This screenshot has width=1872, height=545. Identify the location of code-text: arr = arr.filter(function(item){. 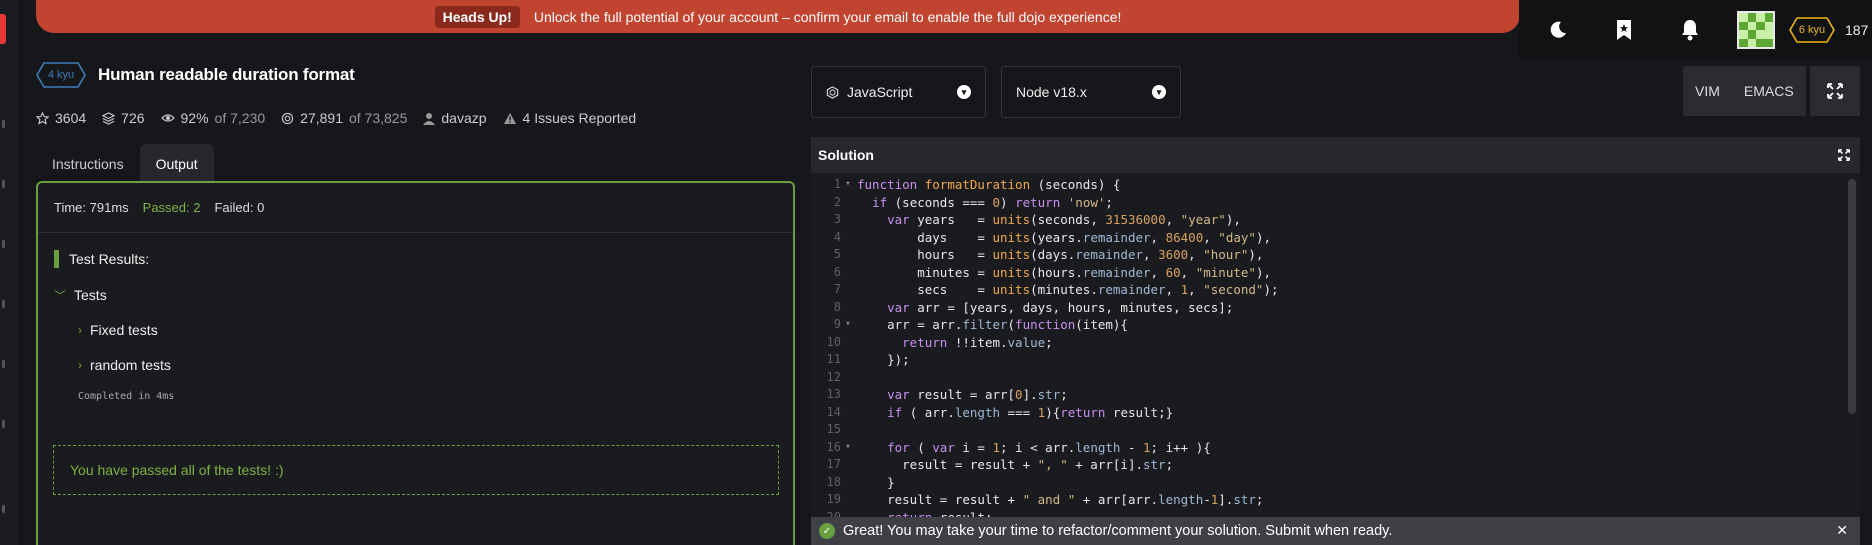
(992, 324).